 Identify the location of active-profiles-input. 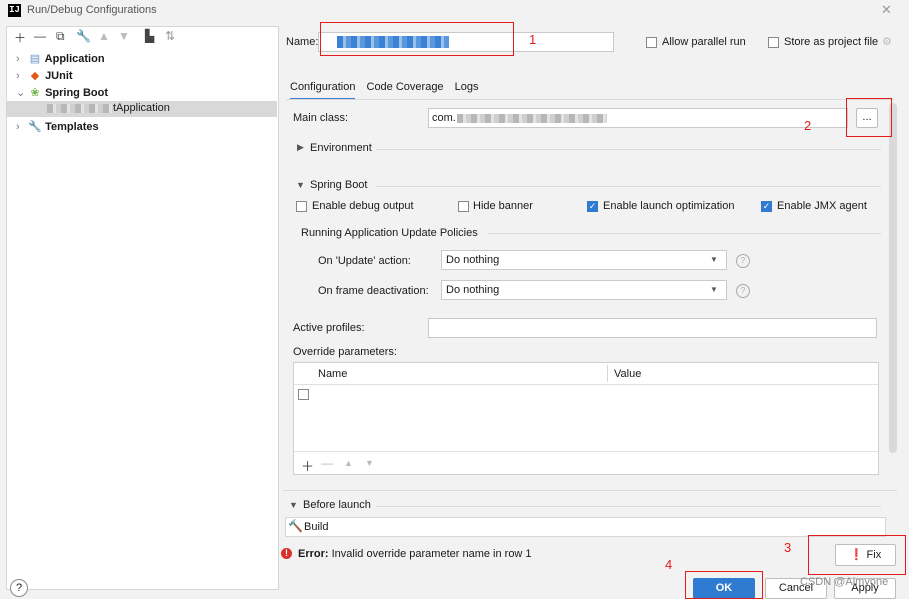
(652, 328).